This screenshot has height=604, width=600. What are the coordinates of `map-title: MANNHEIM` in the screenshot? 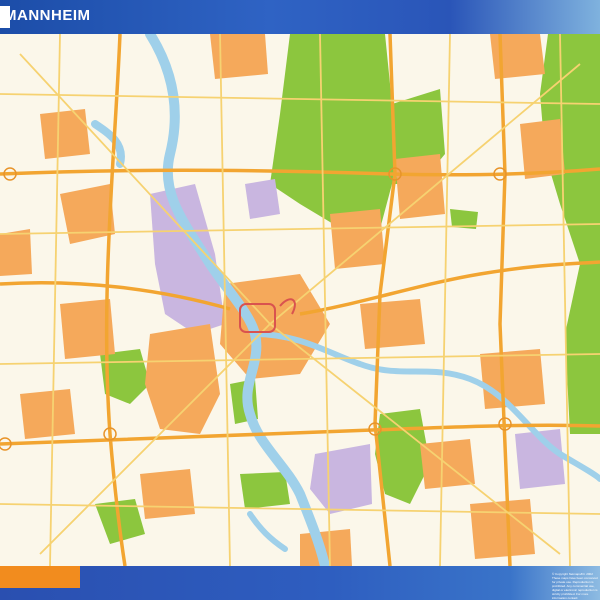 It's located at (47, 15).